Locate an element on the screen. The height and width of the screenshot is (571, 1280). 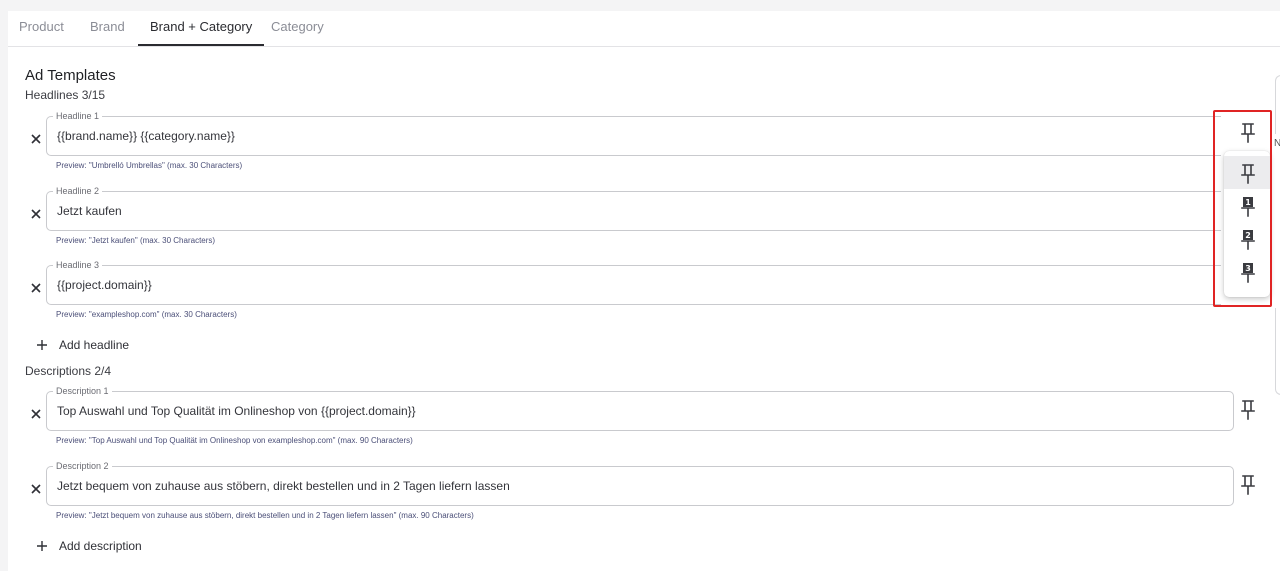
pin-option-position-2: 2 is located at coordinates (1247, 238).